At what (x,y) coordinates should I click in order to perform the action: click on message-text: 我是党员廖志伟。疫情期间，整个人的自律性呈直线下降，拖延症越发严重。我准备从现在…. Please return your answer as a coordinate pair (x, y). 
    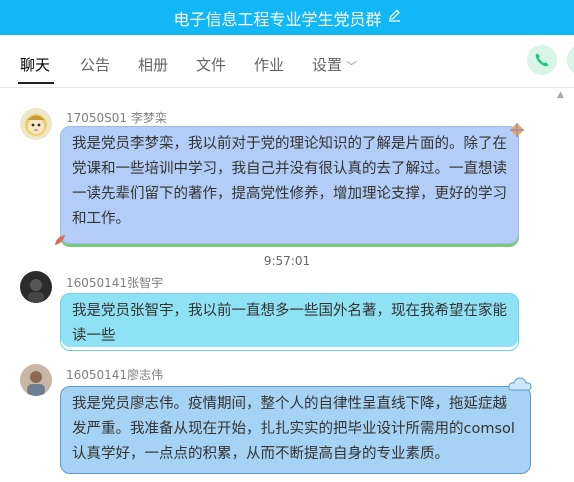
    Looking at the image, I should click on (293, 429).